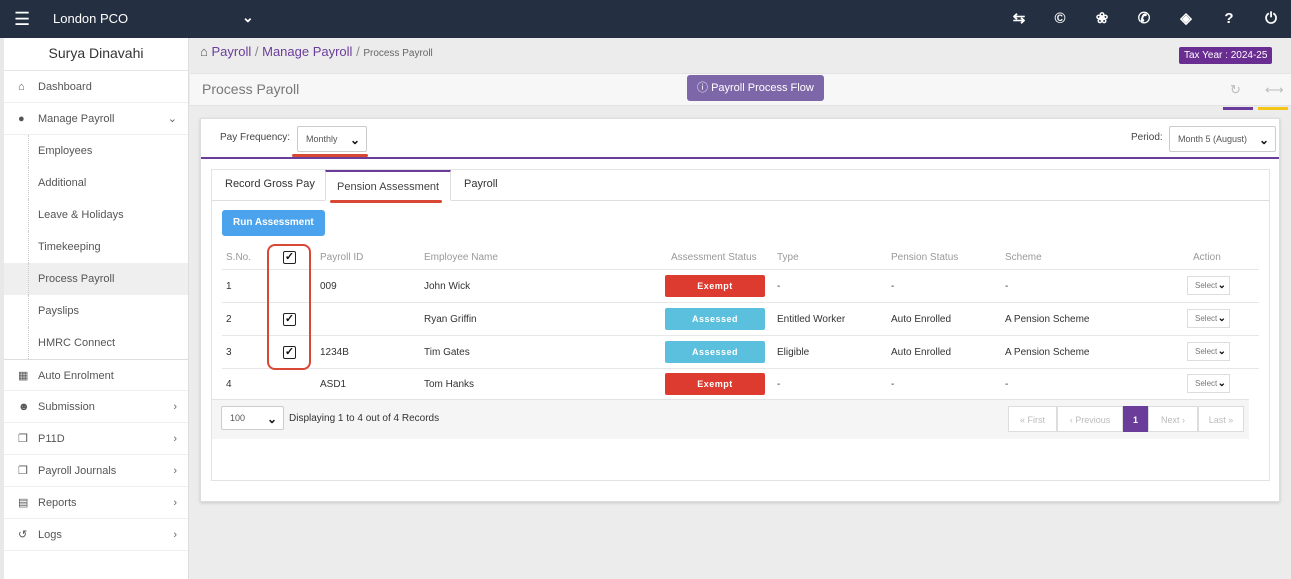 The width and height of the screenshot is (1291, 579). Describe the element at coordinates (1032, 419) in the screenshot. I see `first-page-button: « First` at that location.